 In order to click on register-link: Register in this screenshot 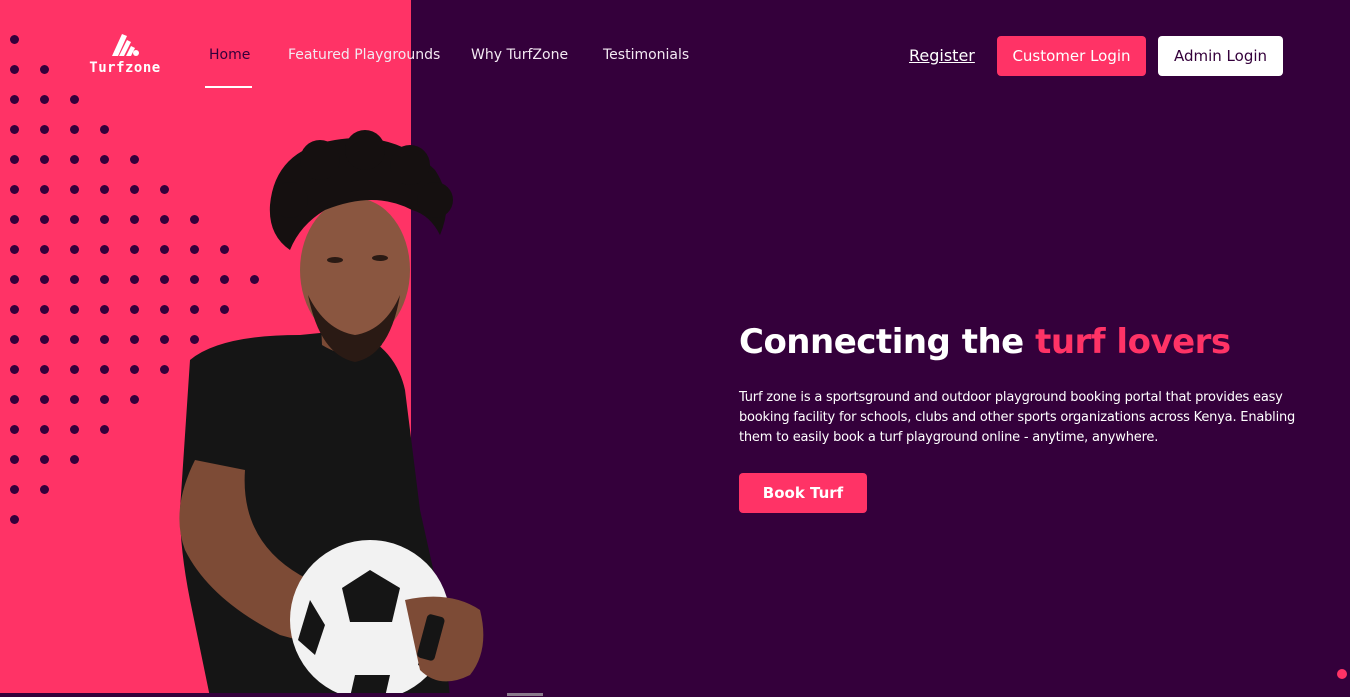, I will do `click(942, 55)`.